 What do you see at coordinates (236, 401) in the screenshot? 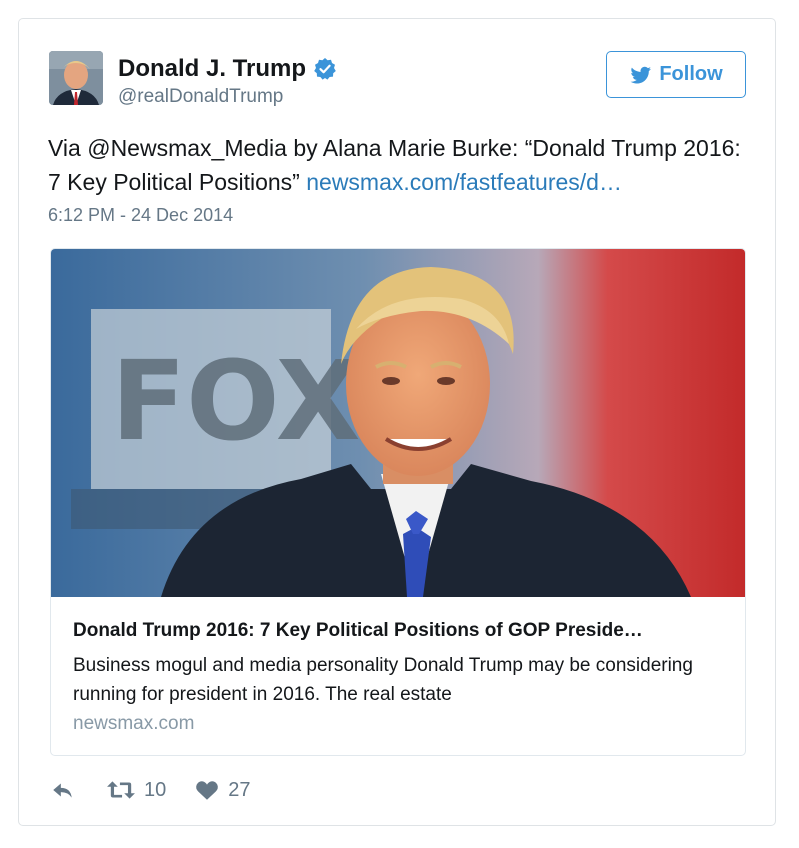
I see `card-image-fox-text: FOX` at bounding box center [236, 401].